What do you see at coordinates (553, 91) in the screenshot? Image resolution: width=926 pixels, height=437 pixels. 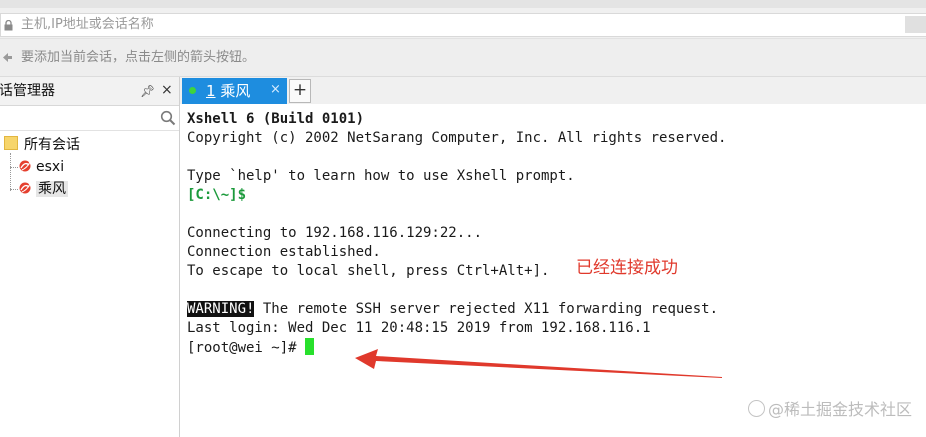 I see `tab-bar: 1 乘风 × +` at bounding box center [553, 91].